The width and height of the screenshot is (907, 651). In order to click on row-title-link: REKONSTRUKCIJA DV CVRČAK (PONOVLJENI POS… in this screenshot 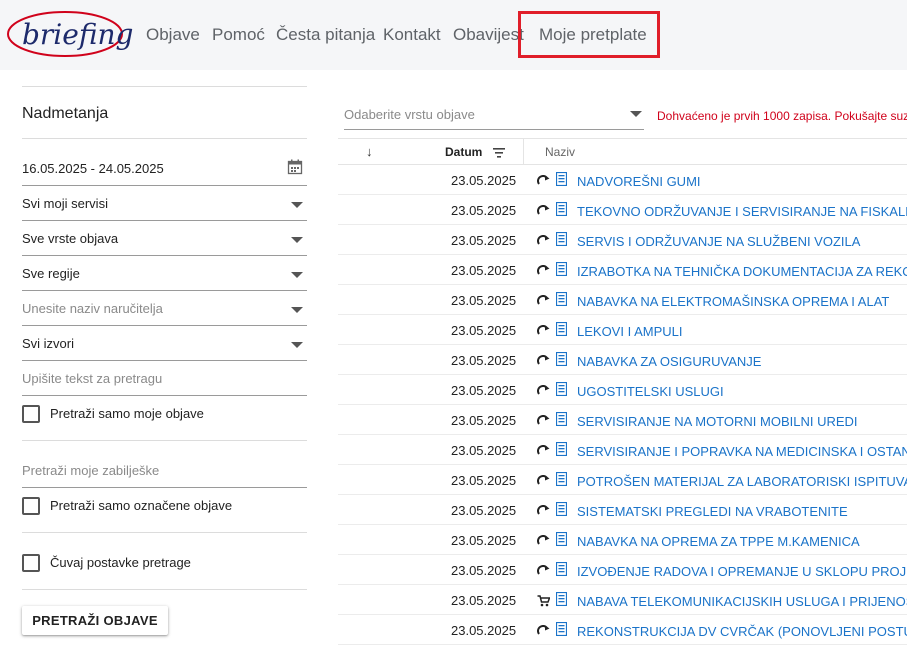, I will do `click(742, 631)`.